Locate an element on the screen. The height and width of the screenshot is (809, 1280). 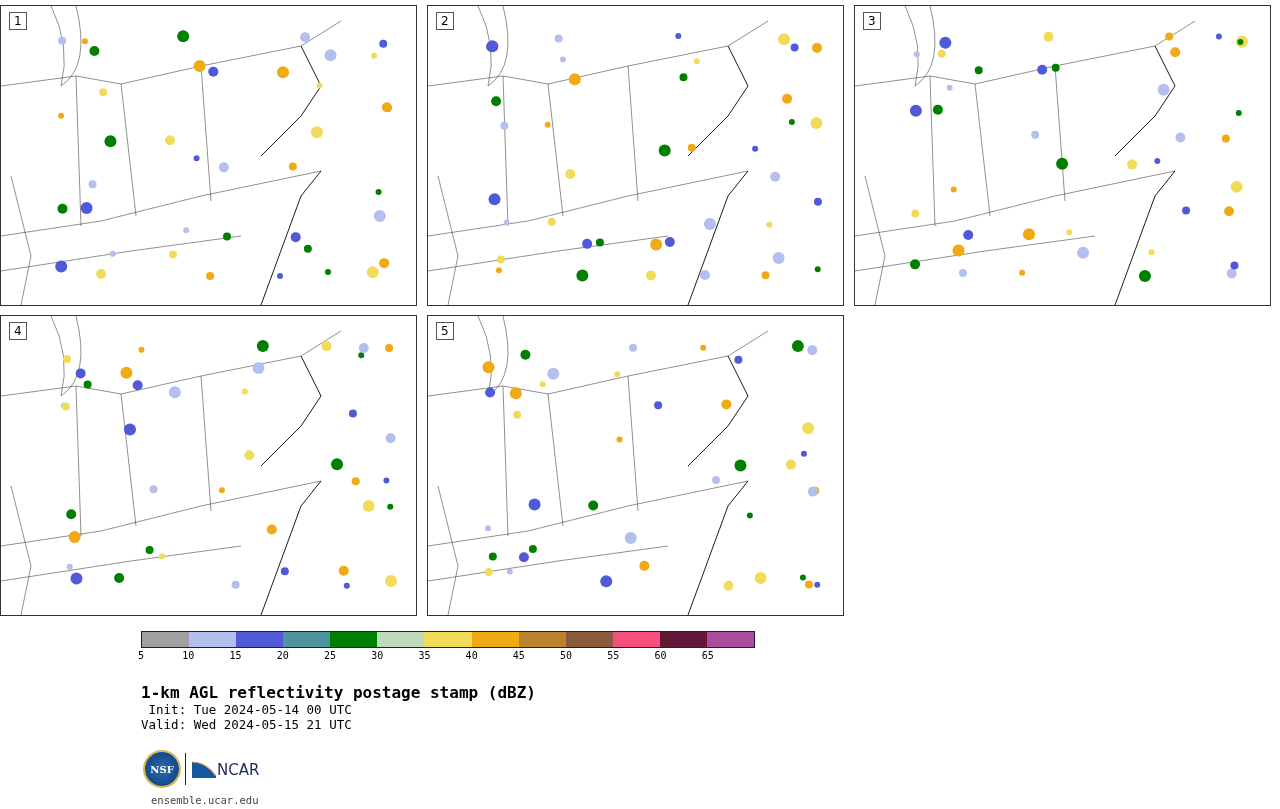
colorbar-tick-label: 40 is located at coordinates (471, 656).